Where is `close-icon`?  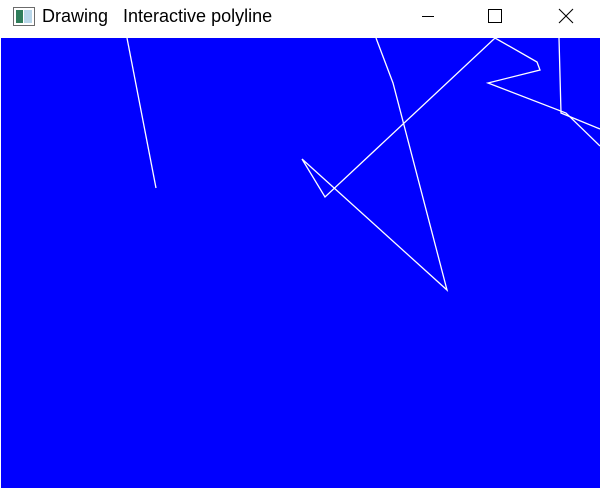 close-icon is located at coordinates (566, 16).